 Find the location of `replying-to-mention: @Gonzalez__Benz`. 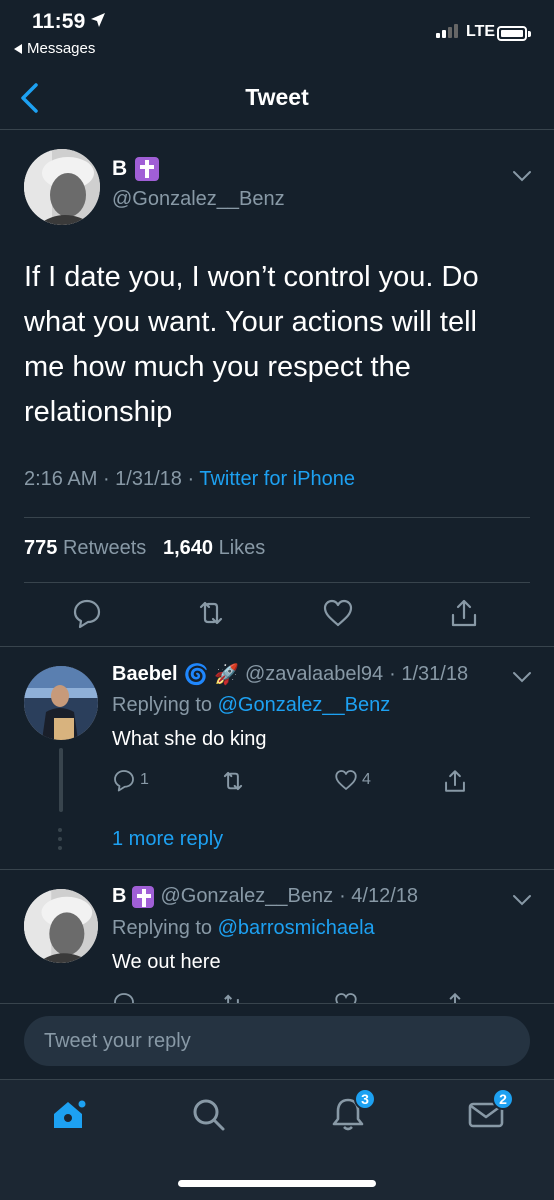

replying-to-mention: @Gonzalez__Benz is located at coordinates (304, 705).